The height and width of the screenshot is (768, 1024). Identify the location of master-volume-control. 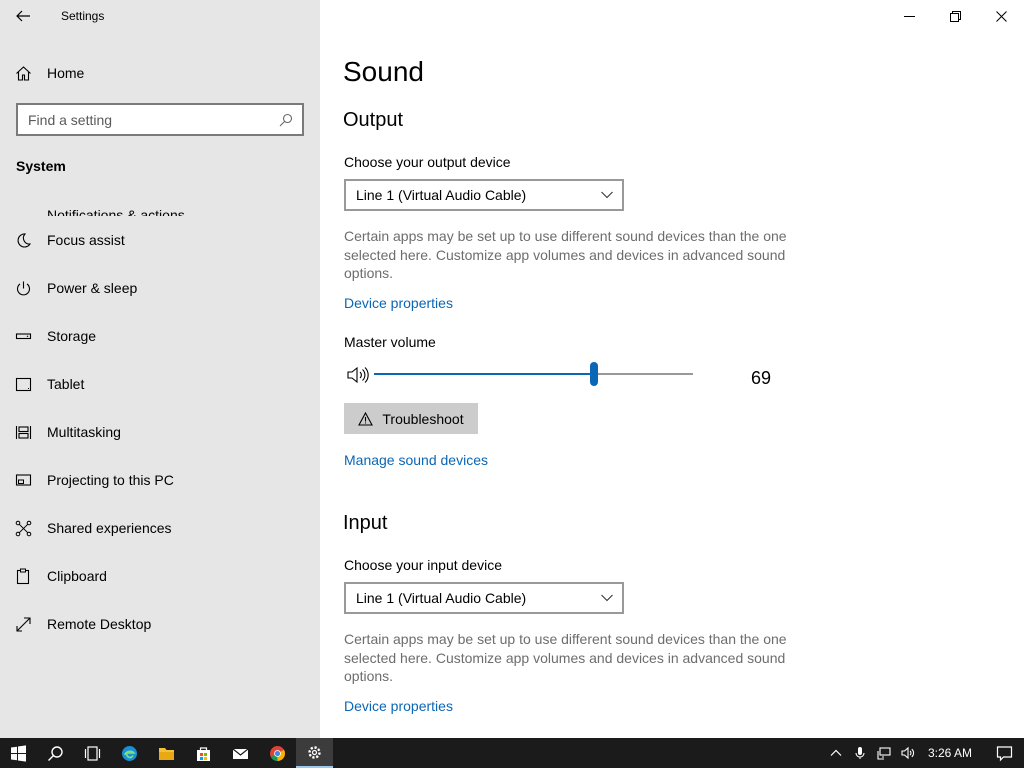
(564, 376).